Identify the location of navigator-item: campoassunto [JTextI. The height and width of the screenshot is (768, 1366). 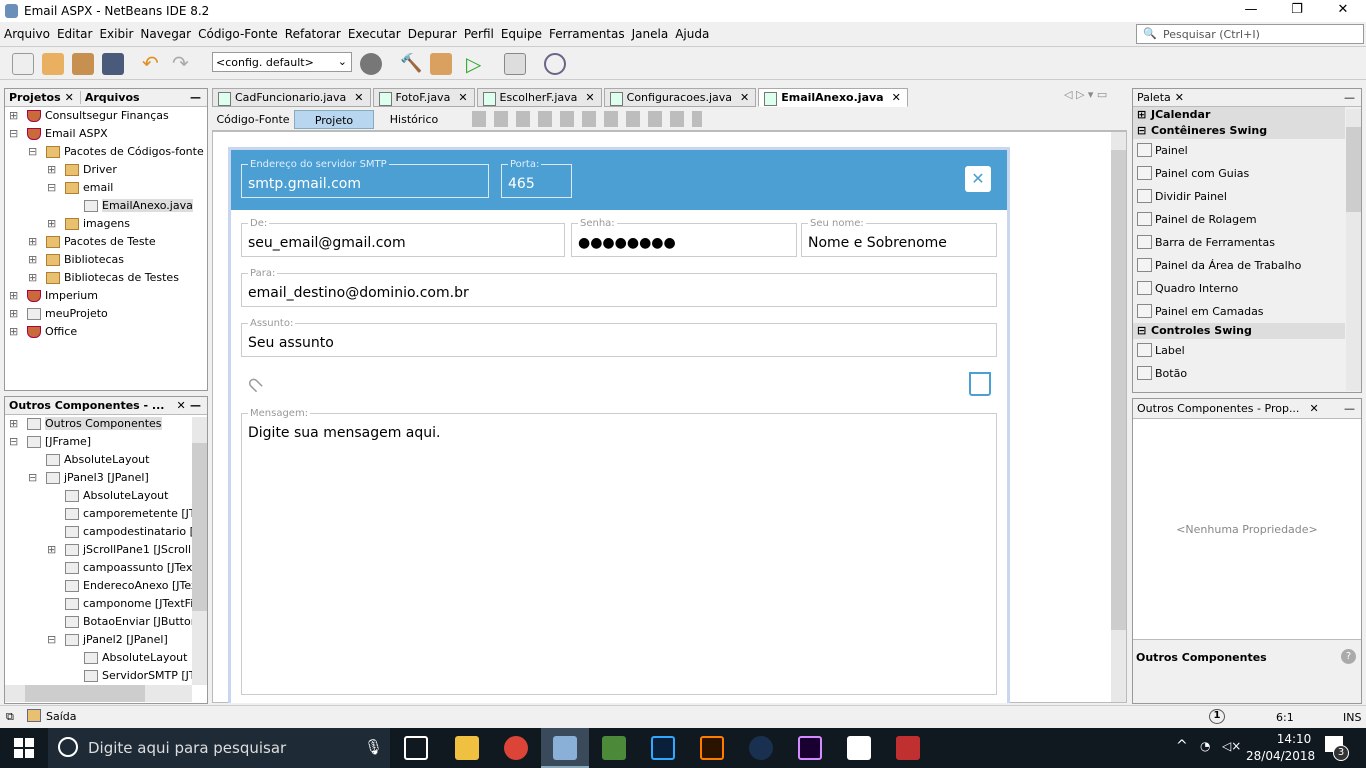
(106, 568).